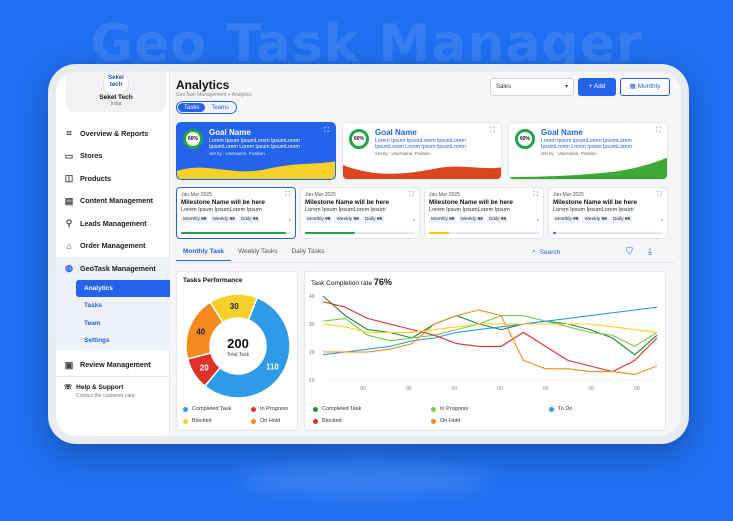 The width and height of the screenshot is (733, 521). I want to click on sidebar-item-label: Content Management, so click(117, 201).